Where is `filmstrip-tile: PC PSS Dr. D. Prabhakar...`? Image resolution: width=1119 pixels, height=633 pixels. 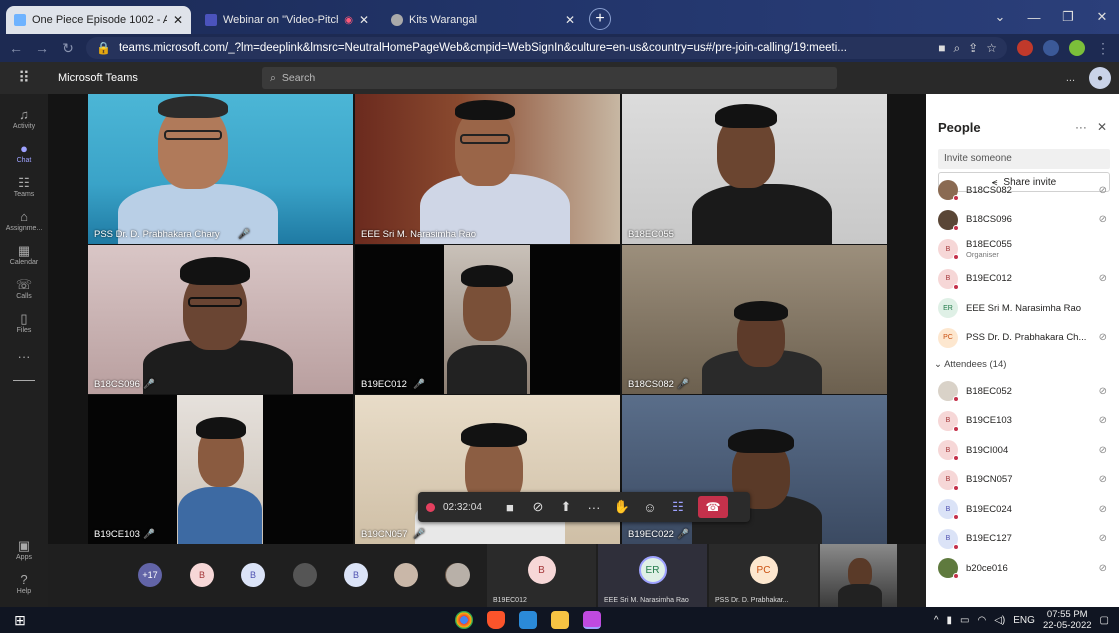 filmstrip-tile: PC PSS Dr. D. Prabhakar... is located at coordinates (763, 575).